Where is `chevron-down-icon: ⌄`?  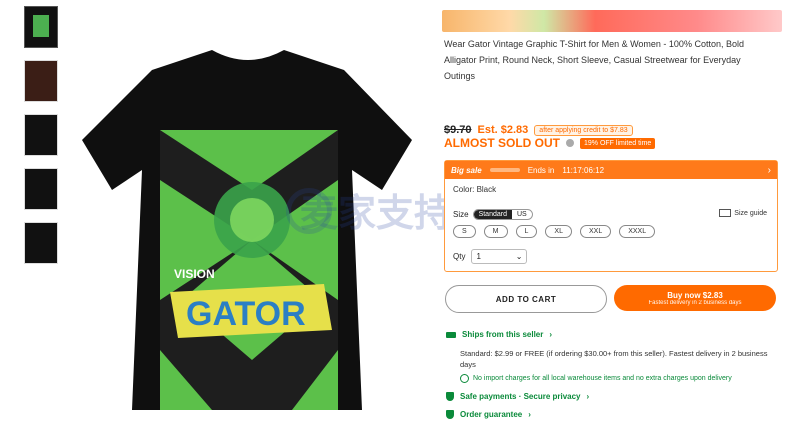
chevron-down-icon: ⌄ is located at coordinates (519, 256).